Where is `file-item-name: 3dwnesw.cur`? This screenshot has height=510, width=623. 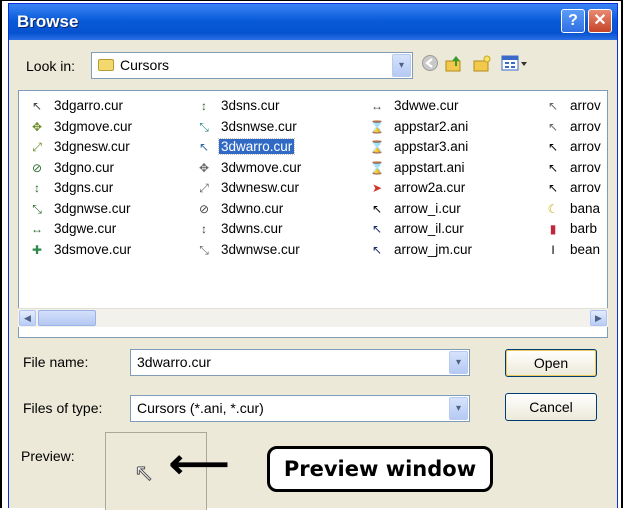
file-item-name: 3dwnesw.cur is located at coordinates (260, 187).